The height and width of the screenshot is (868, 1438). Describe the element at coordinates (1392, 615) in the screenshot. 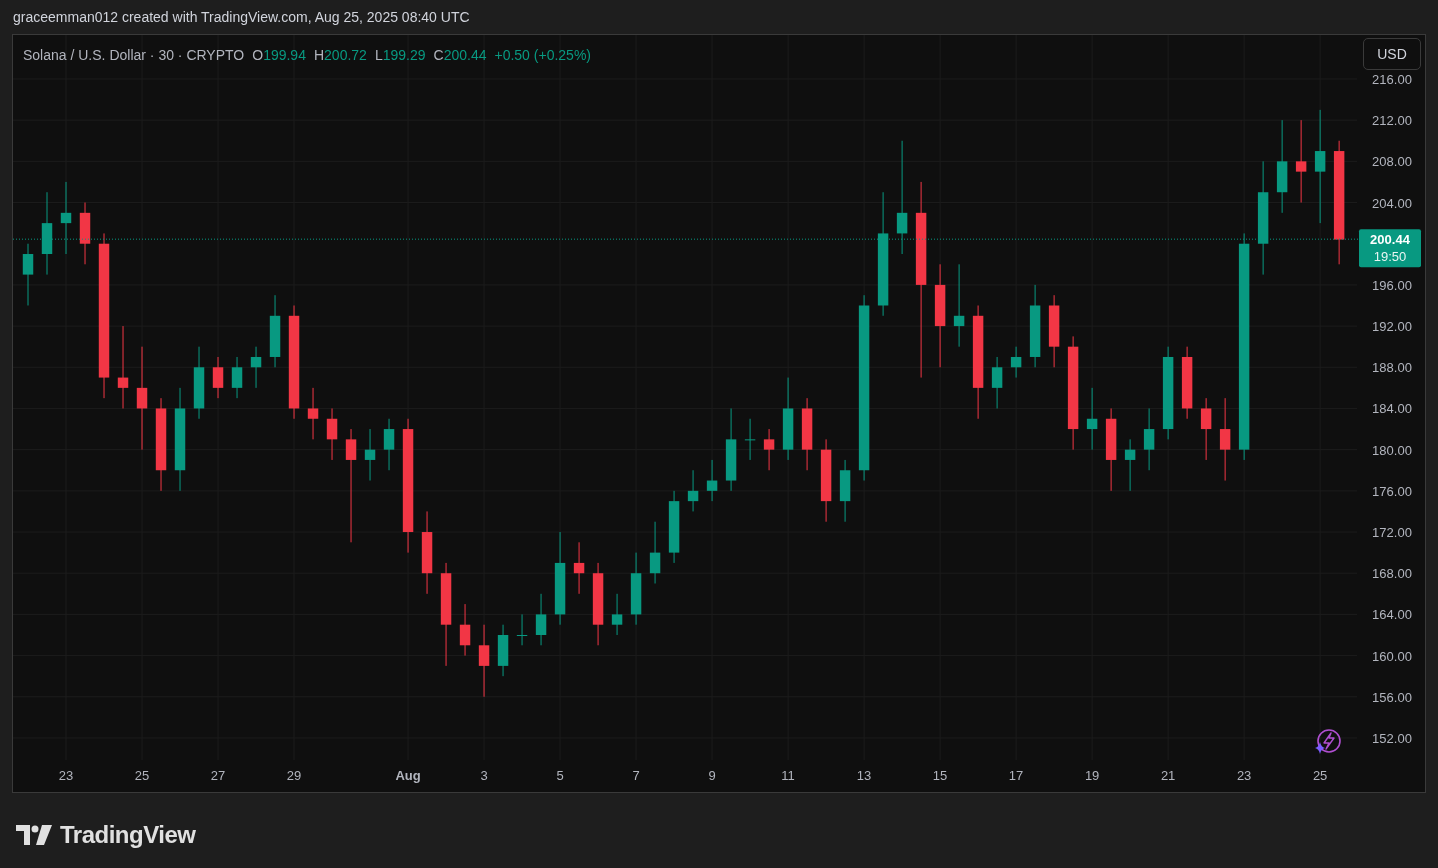

I see `price-axis-label: 164.00` at that location.